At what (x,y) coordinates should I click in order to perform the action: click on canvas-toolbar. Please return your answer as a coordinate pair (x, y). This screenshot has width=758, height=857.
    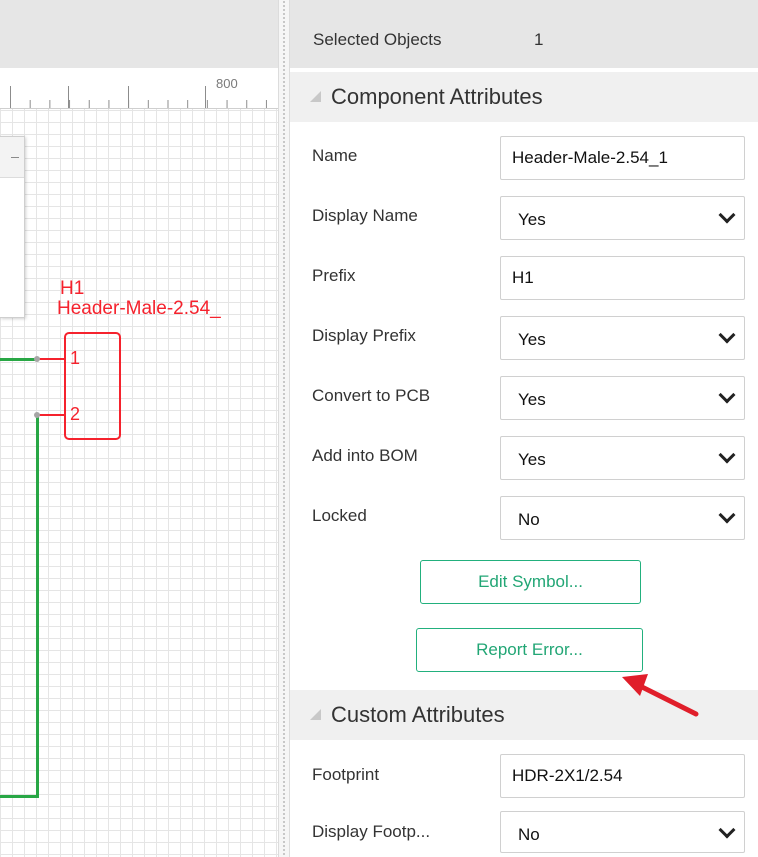
    Looking at the image, I should click on (139, 34).